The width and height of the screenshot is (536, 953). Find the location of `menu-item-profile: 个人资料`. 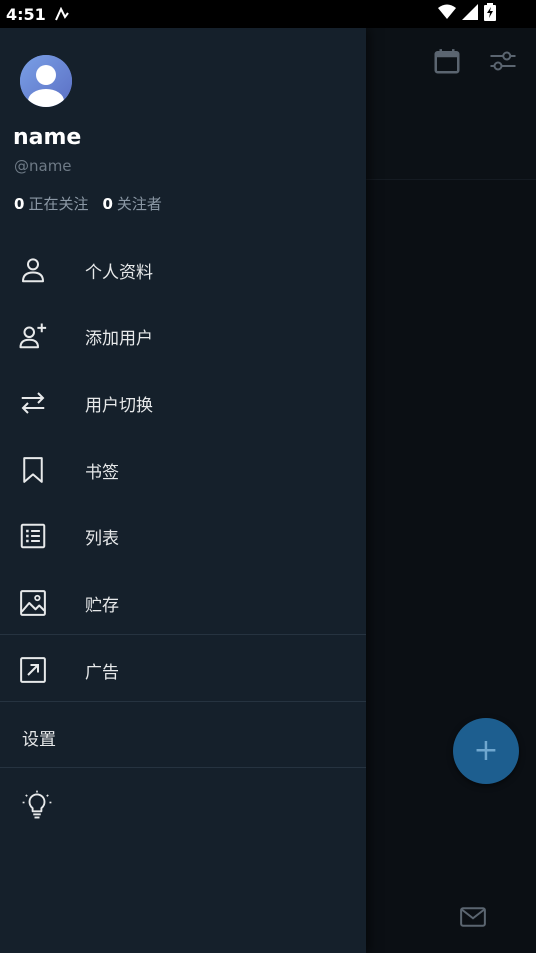

menu-item-profile: 个人资料 is located at coordinates (183, 270).